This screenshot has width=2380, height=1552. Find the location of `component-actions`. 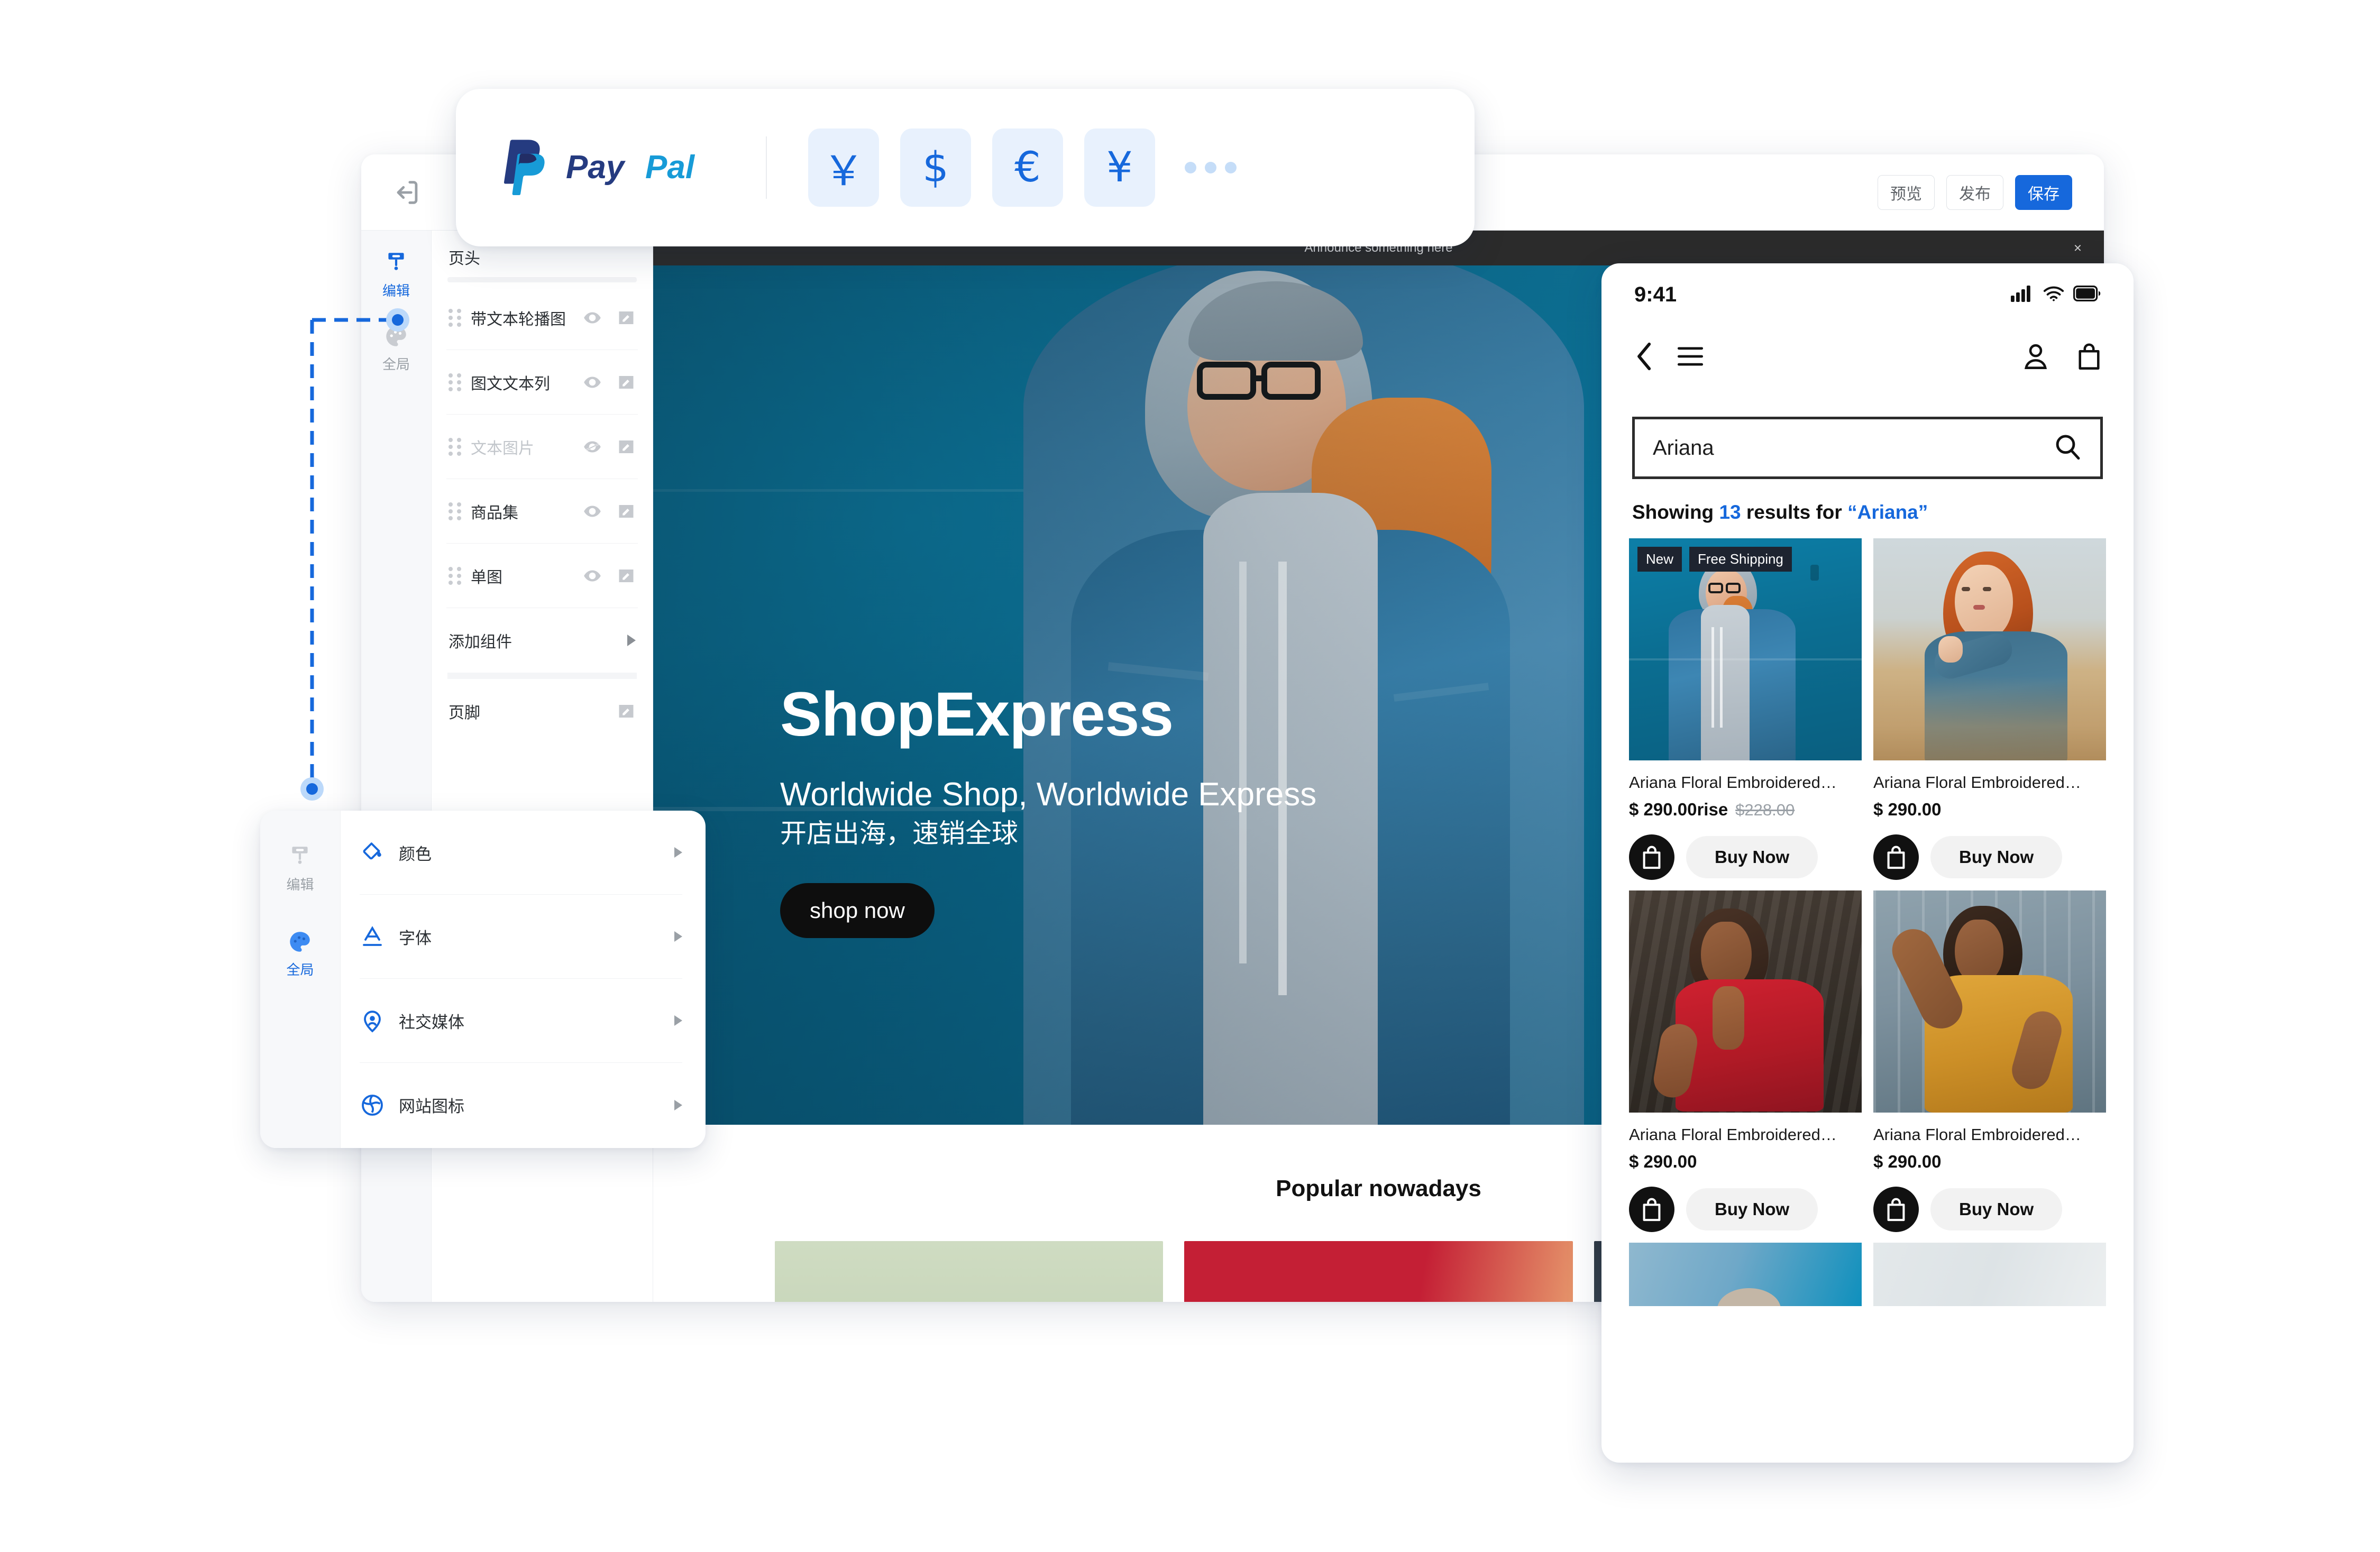

component-actions is located at coordinates (609, 446).